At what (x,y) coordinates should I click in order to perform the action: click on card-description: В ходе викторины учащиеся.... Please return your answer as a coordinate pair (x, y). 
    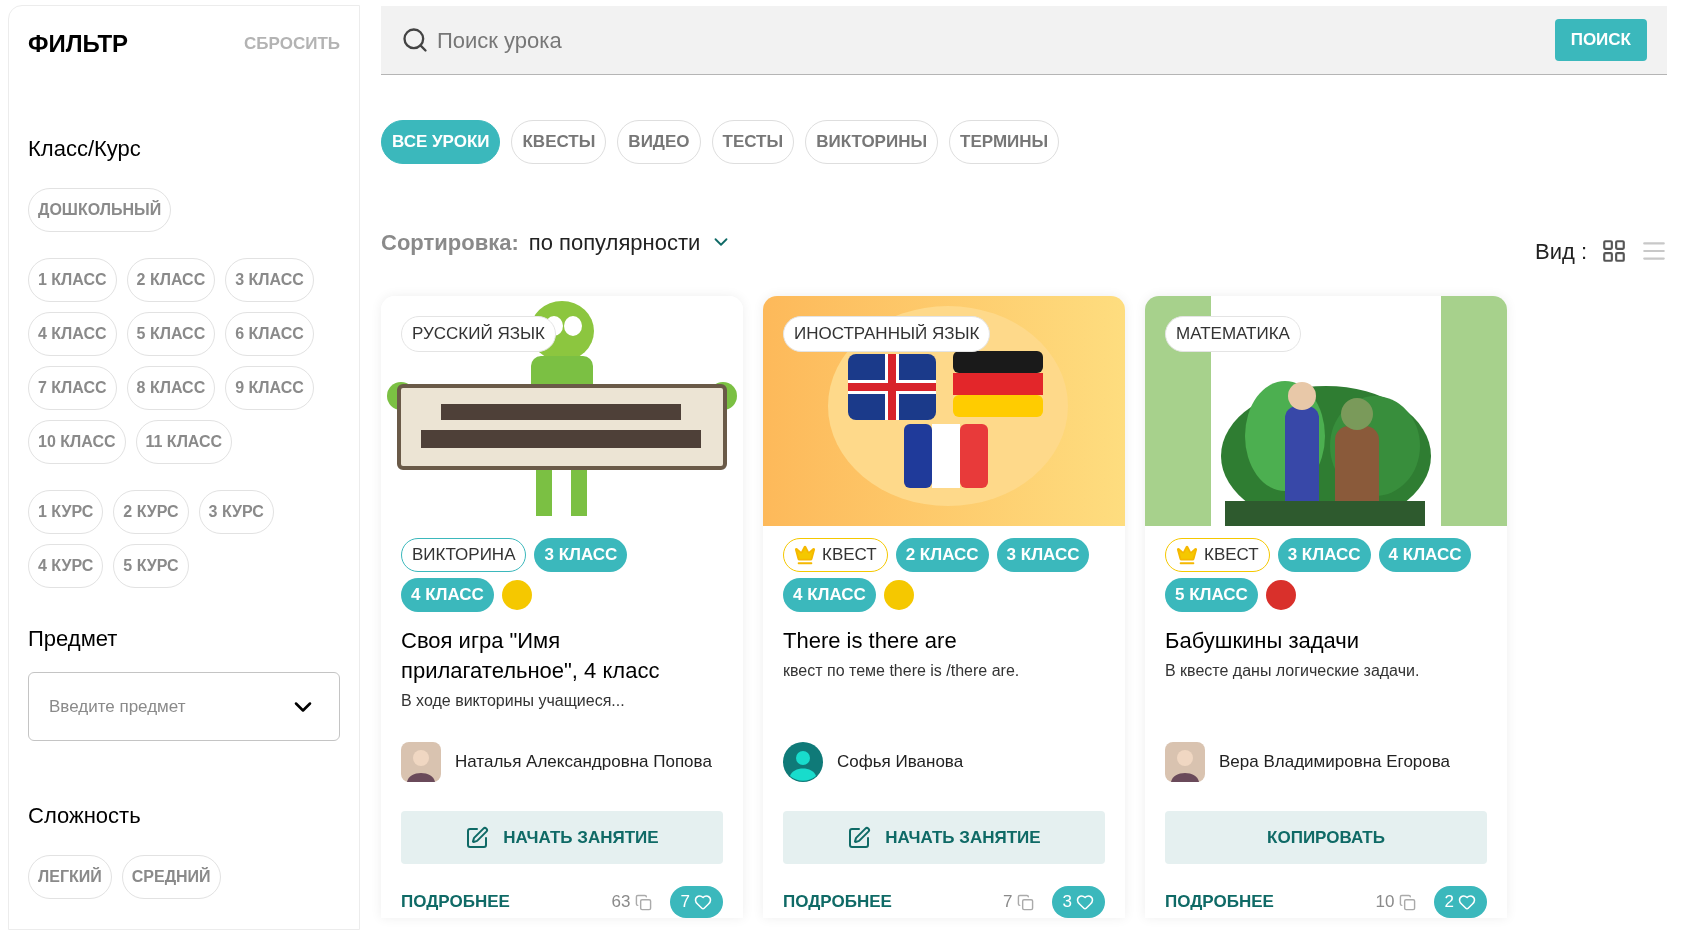
    Looking at the image, I should click on (513, 701).